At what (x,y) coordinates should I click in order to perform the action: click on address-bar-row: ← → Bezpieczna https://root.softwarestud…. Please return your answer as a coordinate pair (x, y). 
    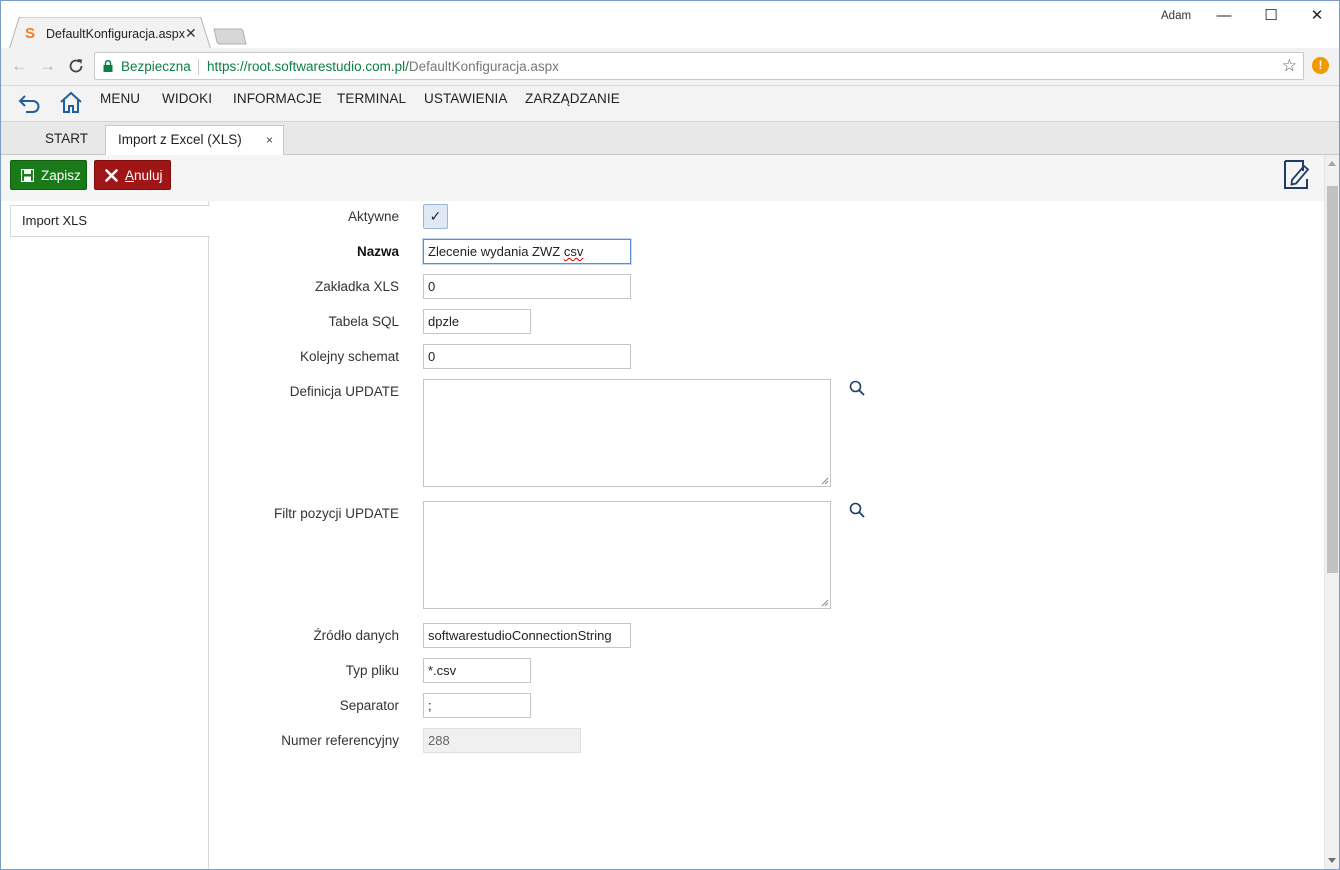
    Looking at the image, I should click on (670, 66).